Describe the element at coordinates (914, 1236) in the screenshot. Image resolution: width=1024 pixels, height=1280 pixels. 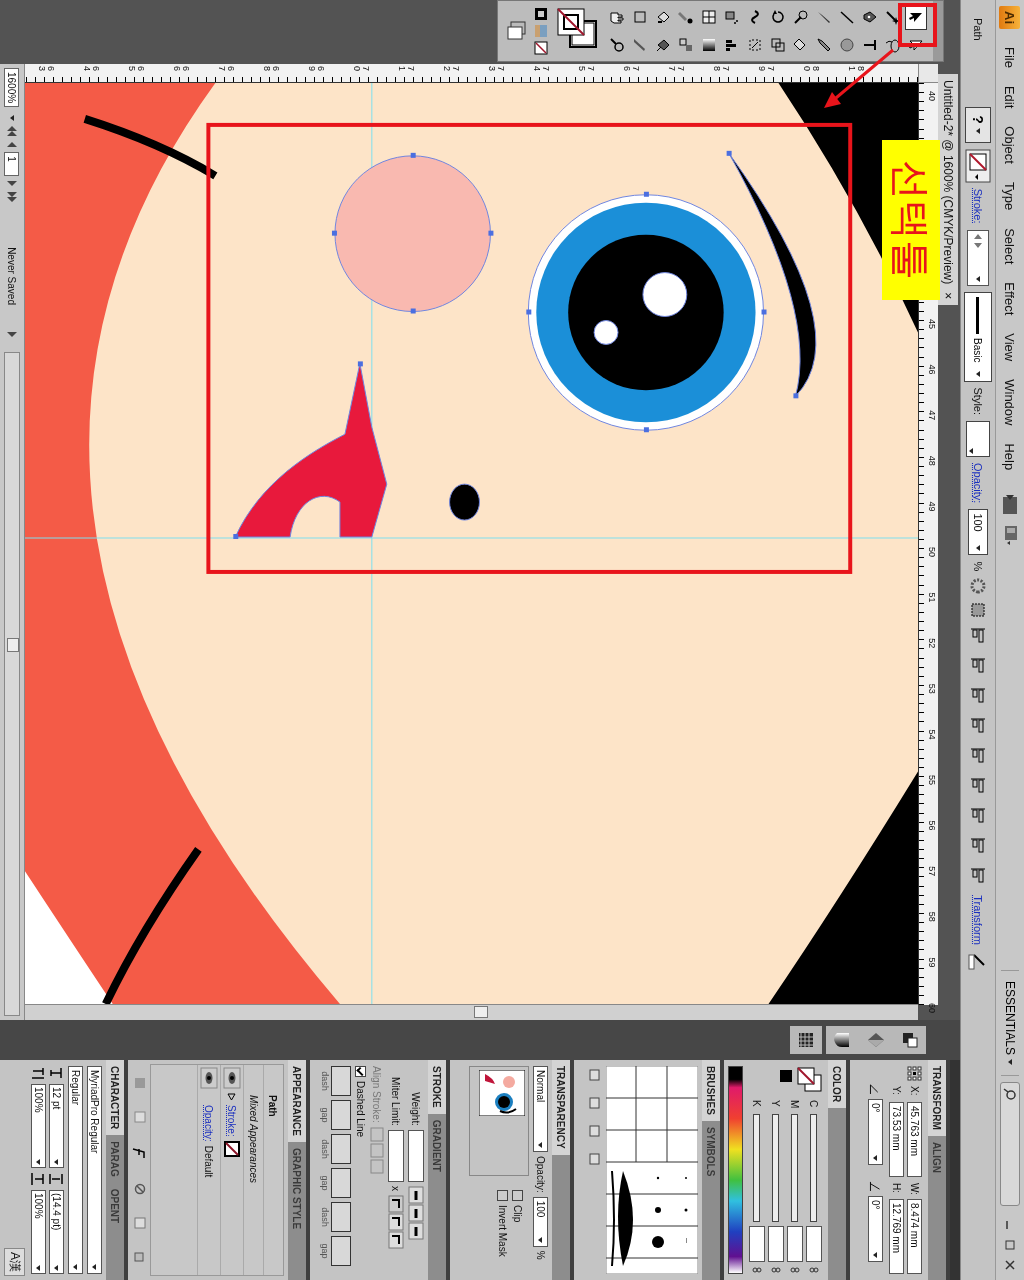
I see `input-field: 8.474 mm` at that location.